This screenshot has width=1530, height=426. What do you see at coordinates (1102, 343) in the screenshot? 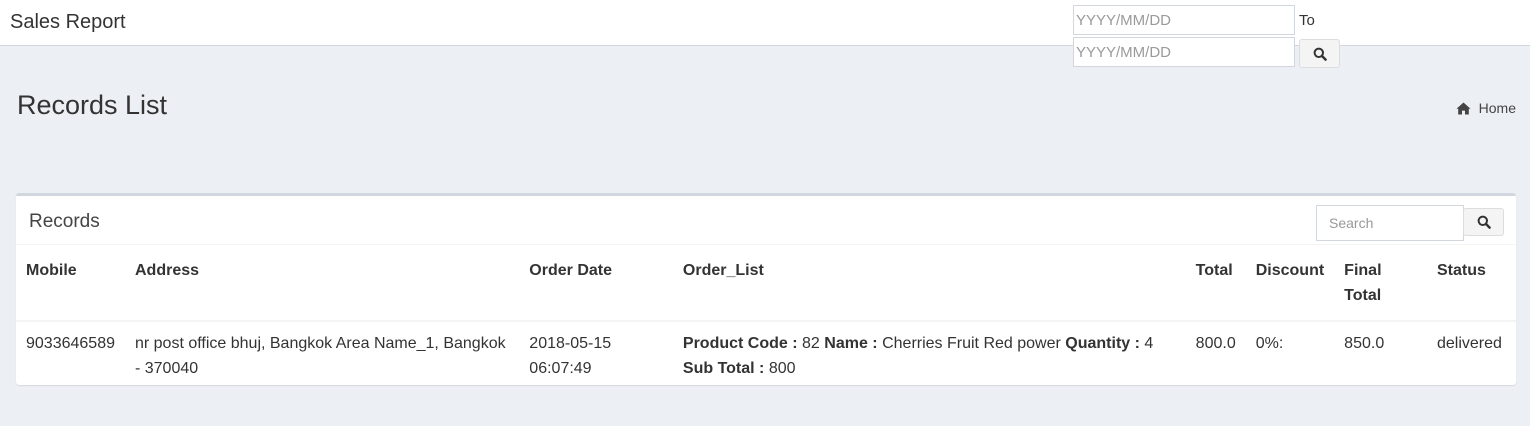
I see `quantity-label: Quantity :` at bounding box center [1102, 343].